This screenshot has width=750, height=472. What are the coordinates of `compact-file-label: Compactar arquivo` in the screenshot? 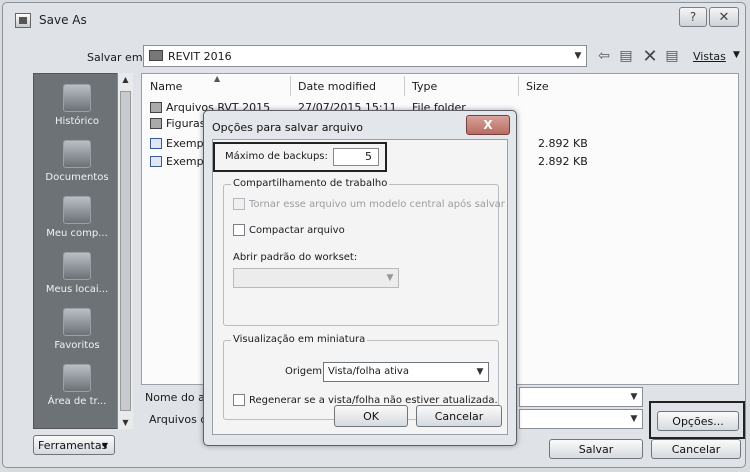 It's located at (297, 230).